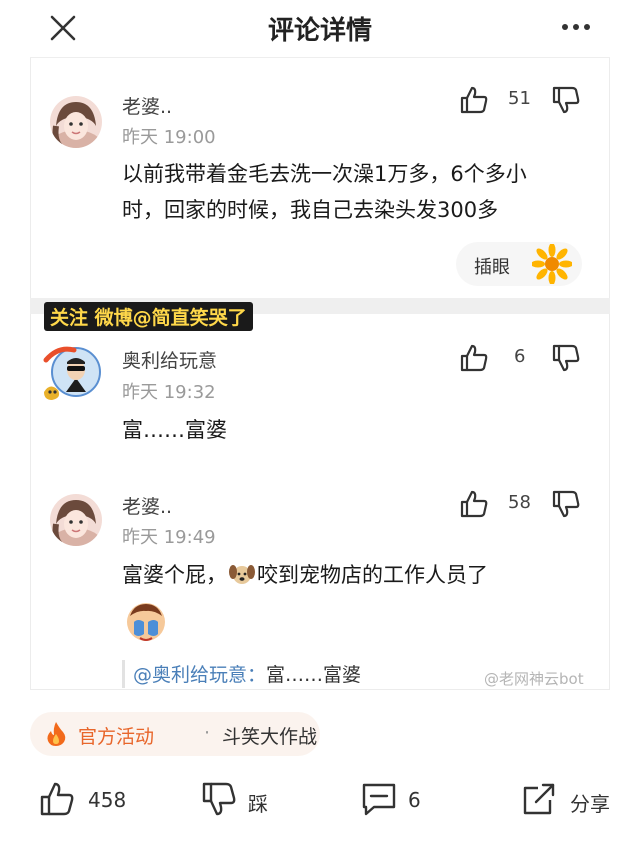  What do you see at coordinates (414, 800) in the screenshot?
I see `bottom-comment-count: 6` at bounding box center [414, 800].